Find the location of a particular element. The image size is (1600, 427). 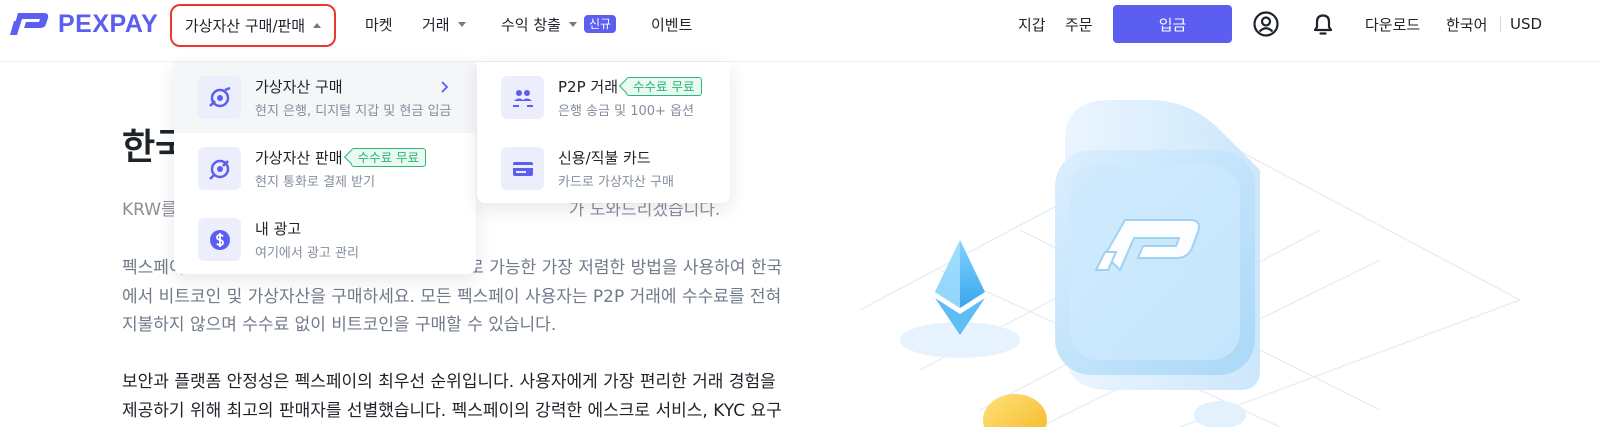

menu-item-sell-crypto-subtitle: 현지 통화로 결제 받기 is located at coordinates (315, 182).